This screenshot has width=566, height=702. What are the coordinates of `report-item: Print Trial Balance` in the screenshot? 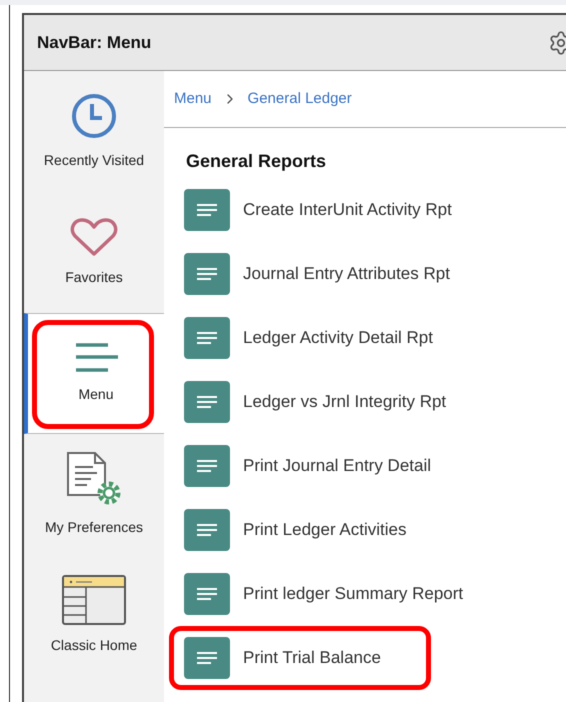 It's located at (300, 658).